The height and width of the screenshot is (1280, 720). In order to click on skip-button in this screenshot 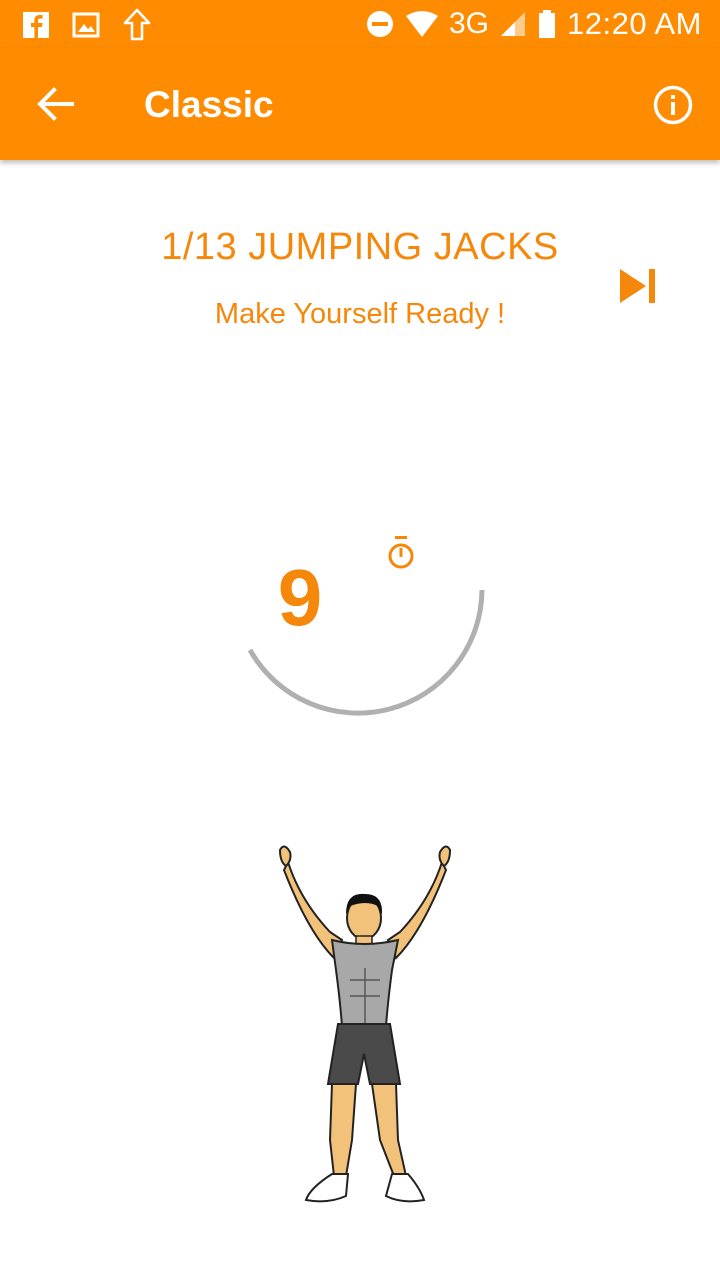, I will do `click(639, 286)`.